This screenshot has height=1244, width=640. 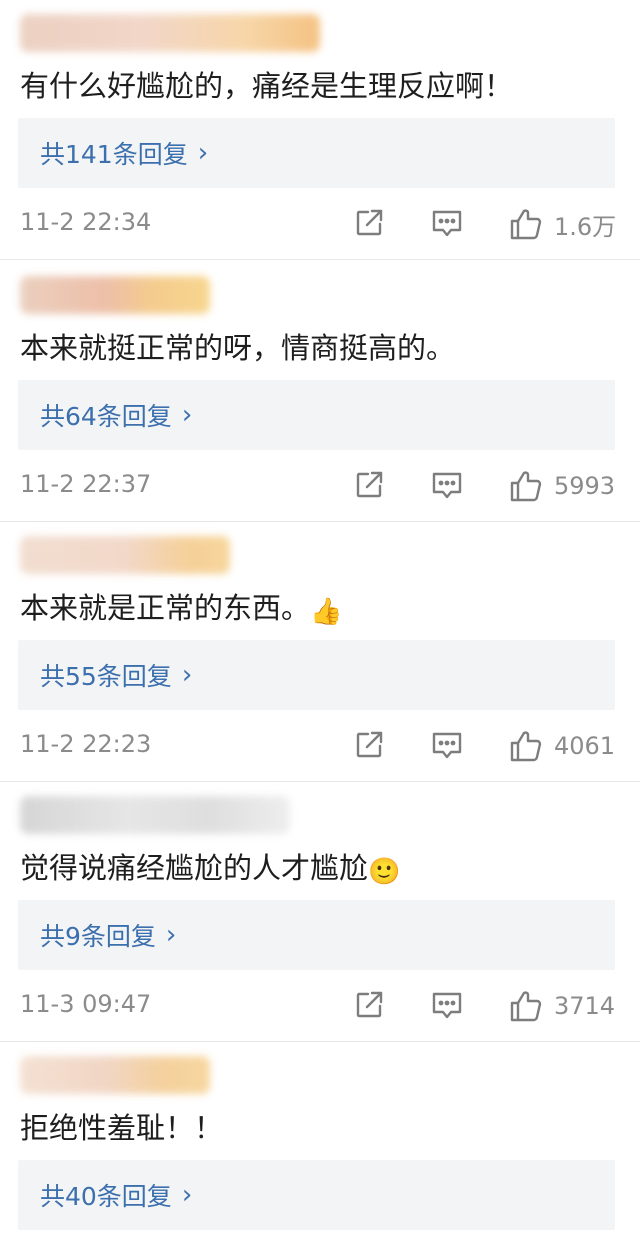 I want to click on comment-timestamp: 11-3 09:47, so click(x=86, y=1004).